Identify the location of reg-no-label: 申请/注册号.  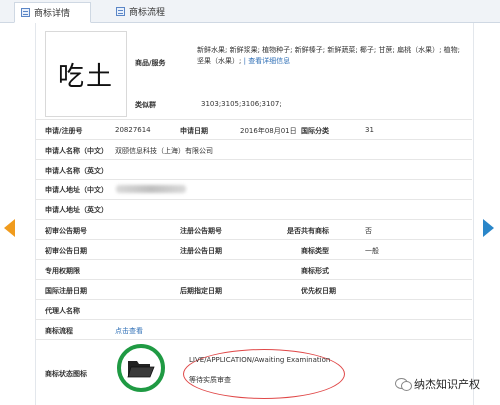
(64, 131).